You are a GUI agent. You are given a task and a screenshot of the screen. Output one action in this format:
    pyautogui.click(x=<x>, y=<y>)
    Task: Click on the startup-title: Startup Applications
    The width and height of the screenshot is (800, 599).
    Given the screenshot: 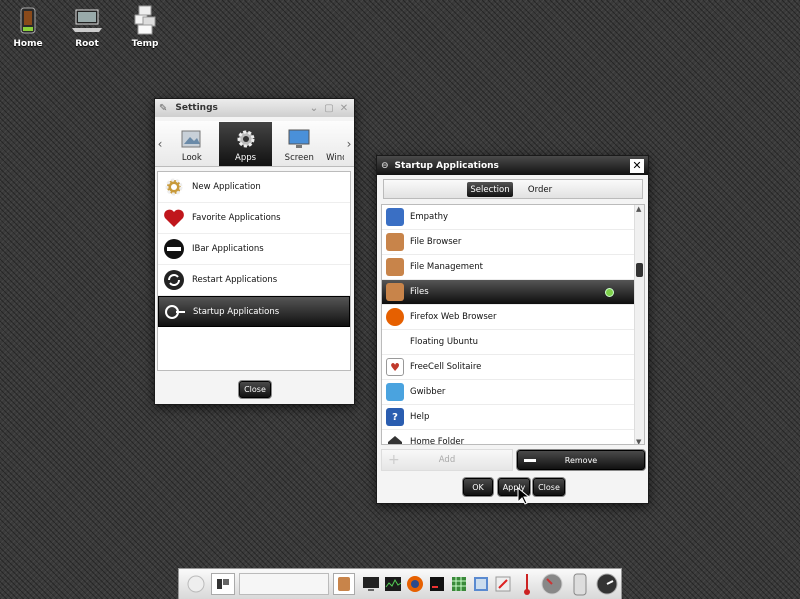 What is the action you would take?
    pyautogui.click(x=446, y=165)
    